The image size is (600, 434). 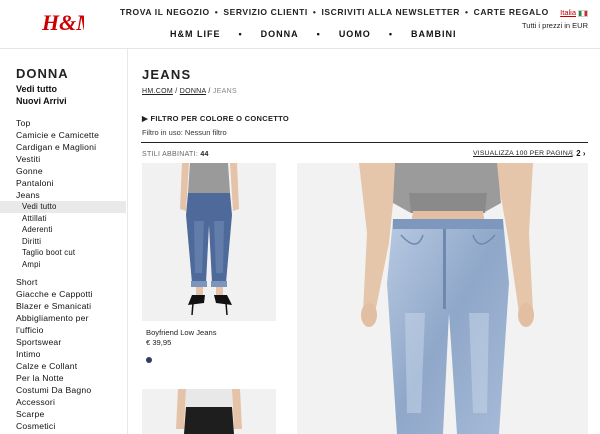 What do you see at coordinates (72, 414) in the screenshot?
I see `sidebar-item-scarpe: Scarpe` at bounding box center [72, 414].